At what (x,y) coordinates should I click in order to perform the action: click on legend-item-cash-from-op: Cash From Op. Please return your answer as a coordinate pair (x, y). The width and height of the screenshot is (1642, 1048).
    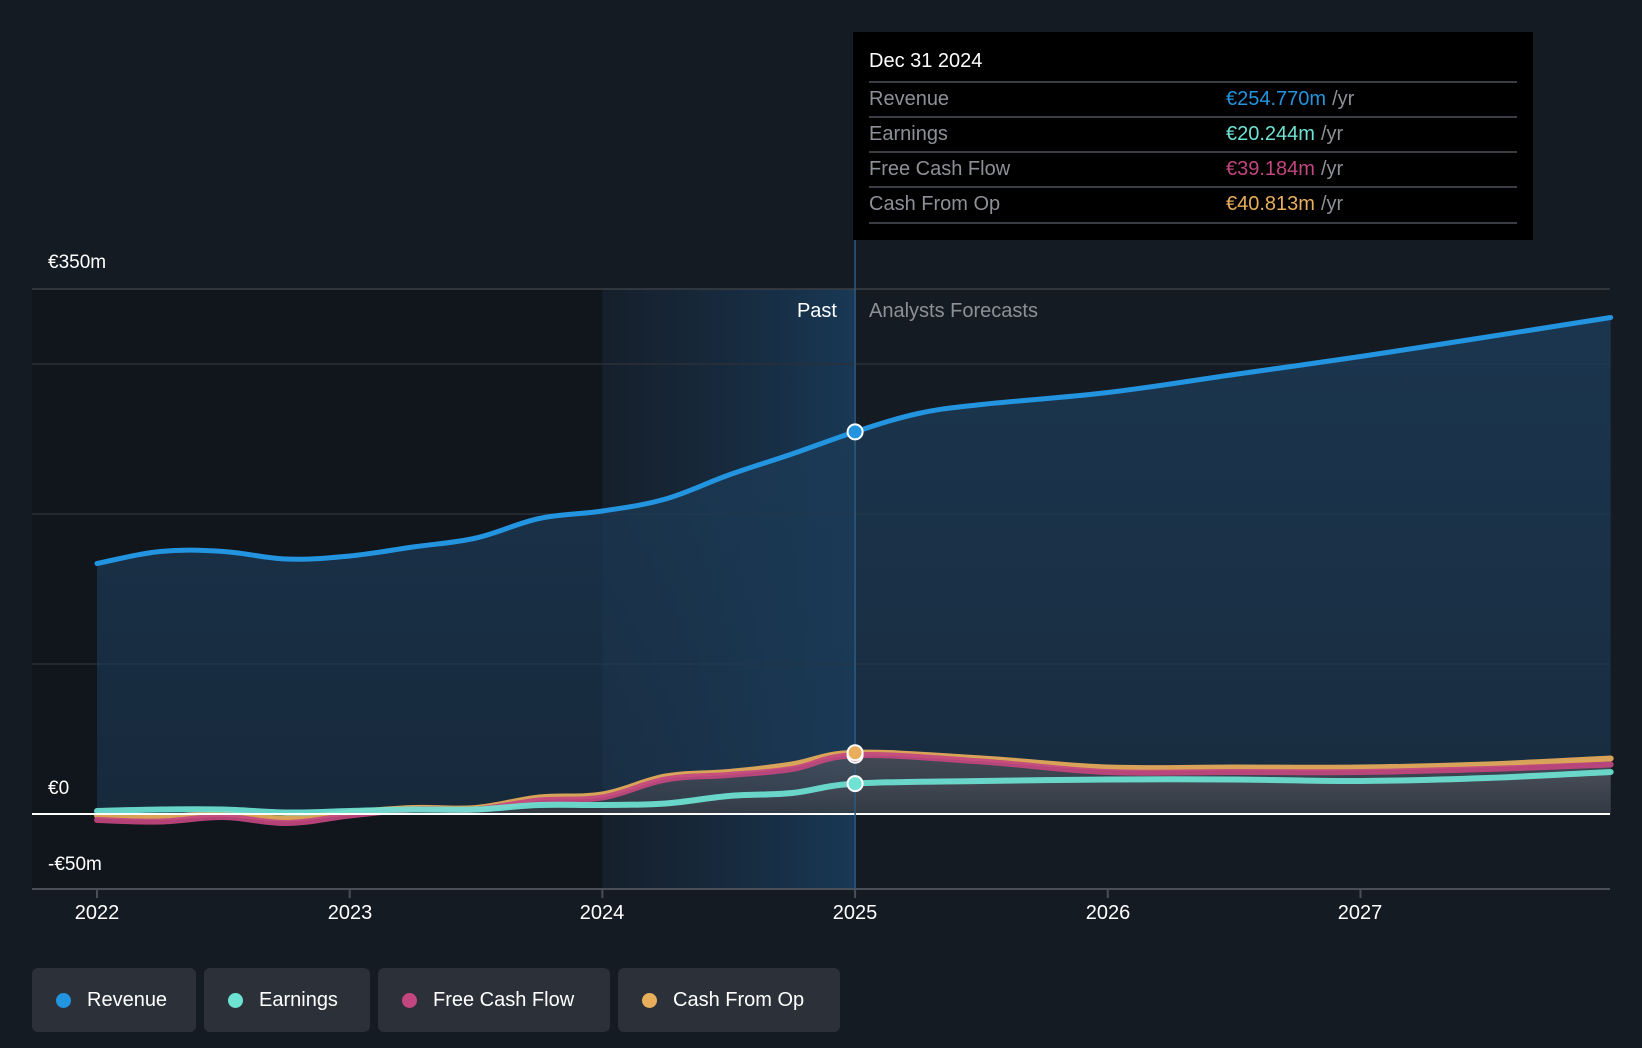
    Looking at the image, I should click on (729, 1000).